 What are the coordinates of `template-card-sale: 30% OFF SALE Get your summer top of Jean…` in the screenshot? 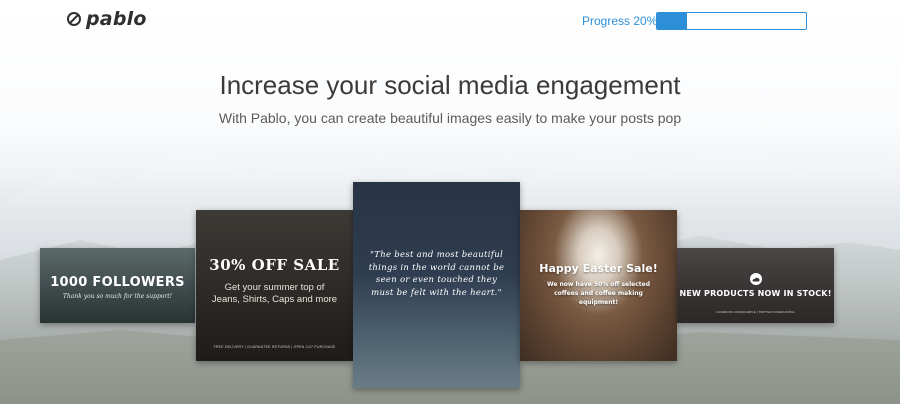 It's located at (274, 285).